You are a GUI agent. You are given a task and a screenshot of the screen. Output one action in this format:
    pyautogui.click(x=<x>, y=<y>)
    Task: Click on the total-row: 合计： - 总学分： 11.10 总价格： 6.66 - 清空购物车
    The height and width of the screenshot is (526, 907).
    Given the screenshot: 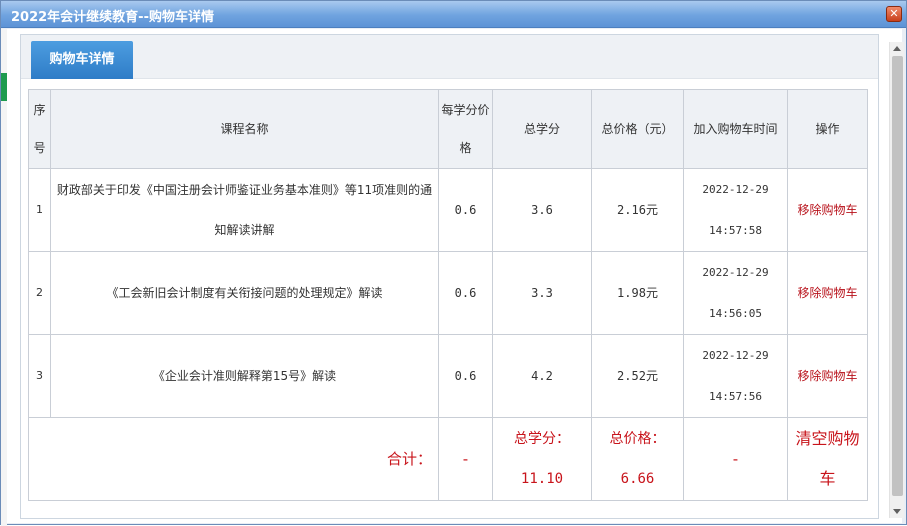 What is the action you would take?
    pyautogui.click(x=448, y=459)
    